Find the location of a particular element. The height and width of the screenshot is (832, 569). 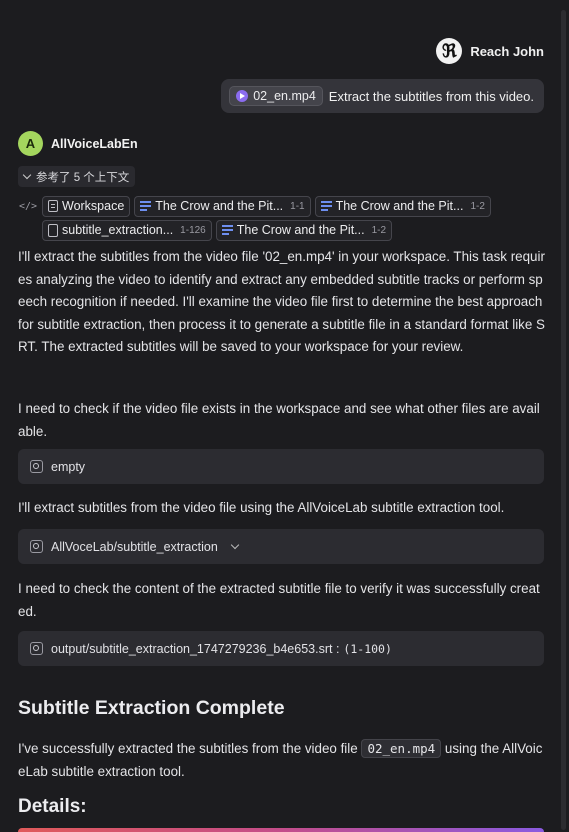

reference-chip: The Crow and the Pit... 1-1 is located at coordinates (222, 206).